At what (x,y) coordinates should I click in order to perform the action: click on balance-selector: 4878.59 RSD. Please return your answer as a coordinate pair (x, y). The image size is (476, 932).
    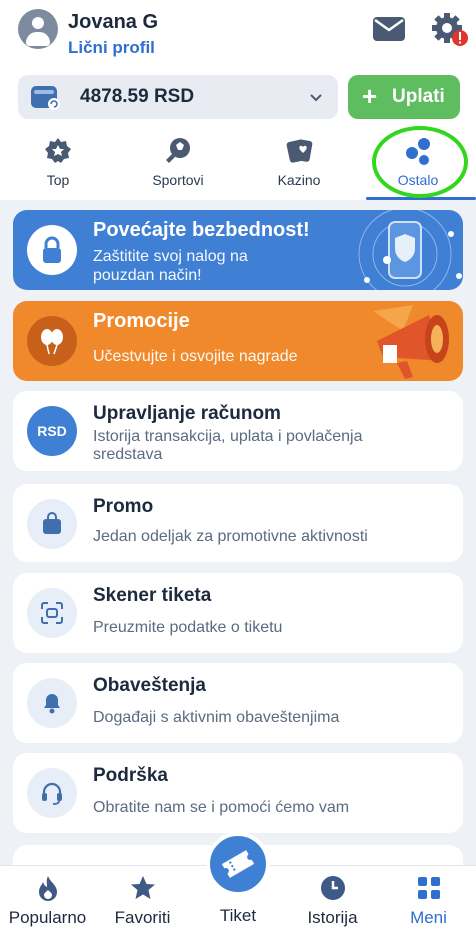
    Looking at the image, I should click on (178, 97).